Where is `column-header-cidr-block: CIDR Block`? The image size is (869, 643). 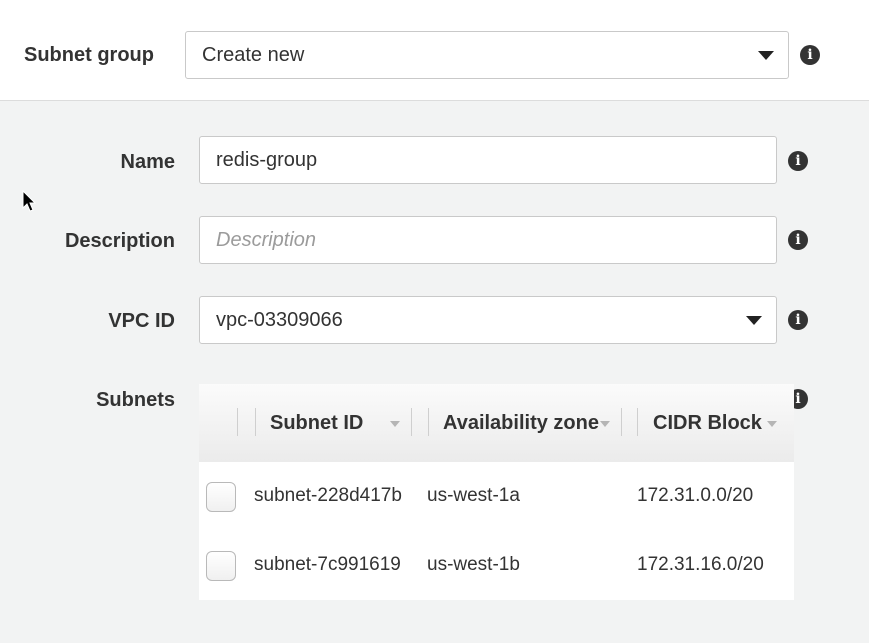 column-header-cidr-block: CIDR Block is located at coordinates (707, 423).